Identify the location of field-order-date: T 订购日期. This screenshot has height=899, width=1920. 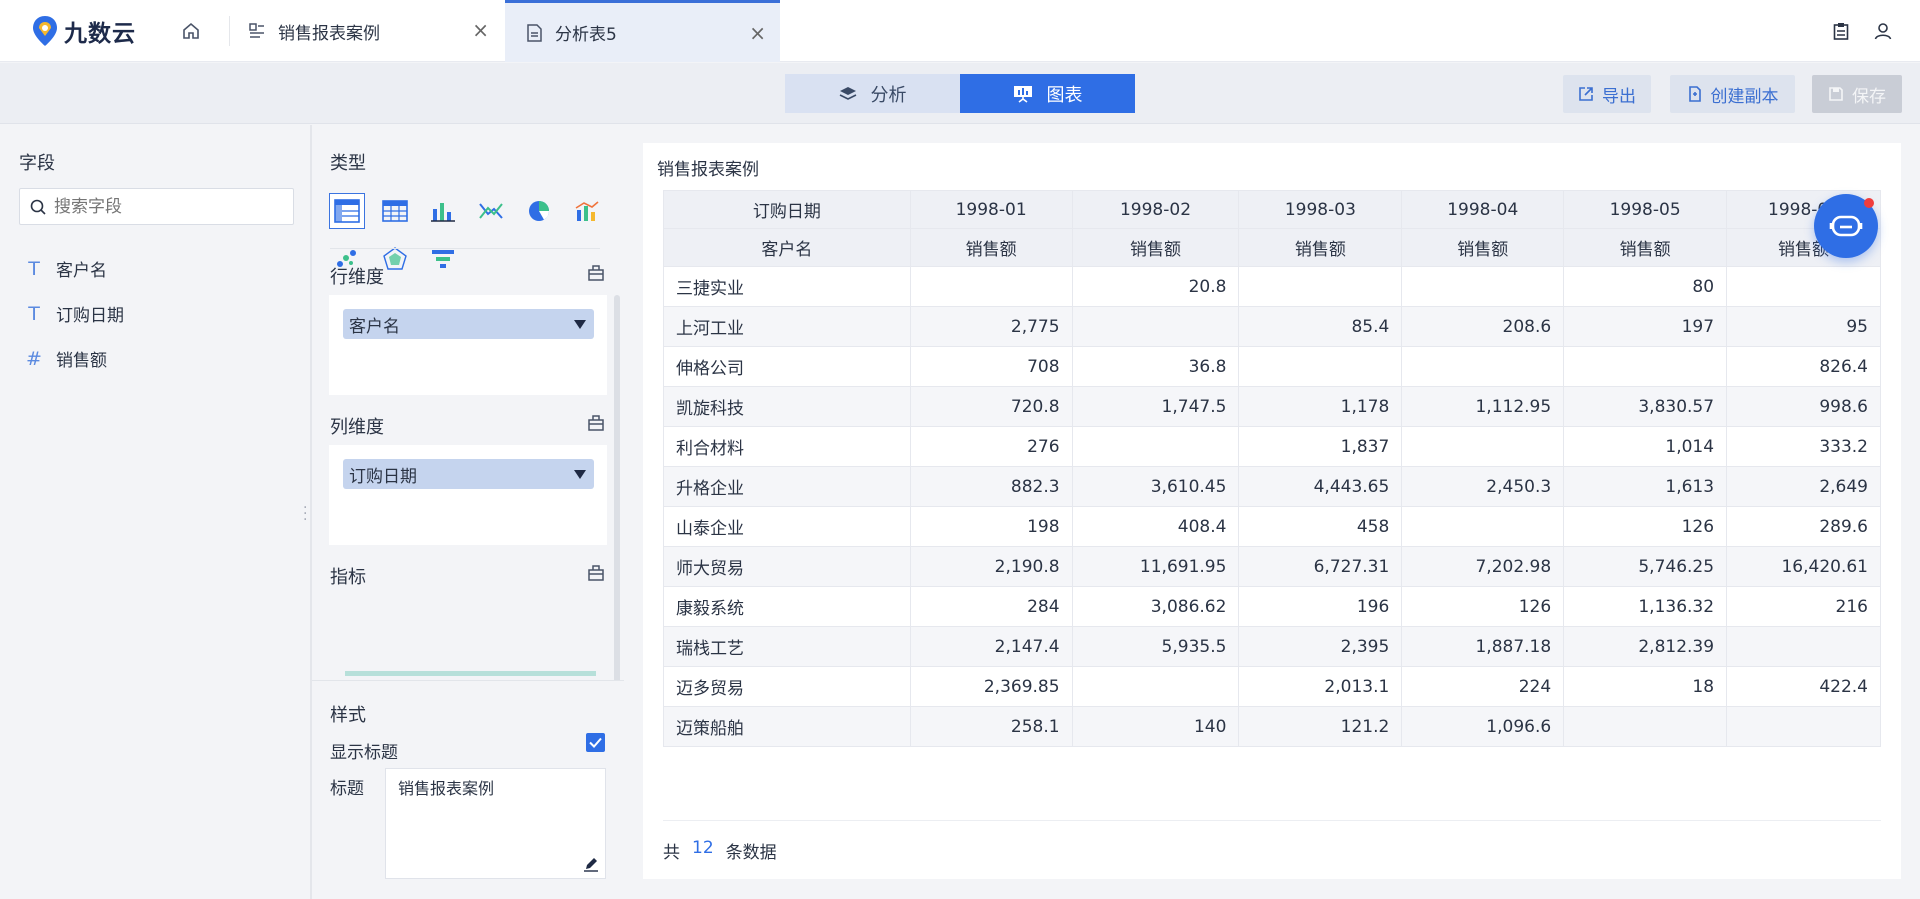
(75, 314).